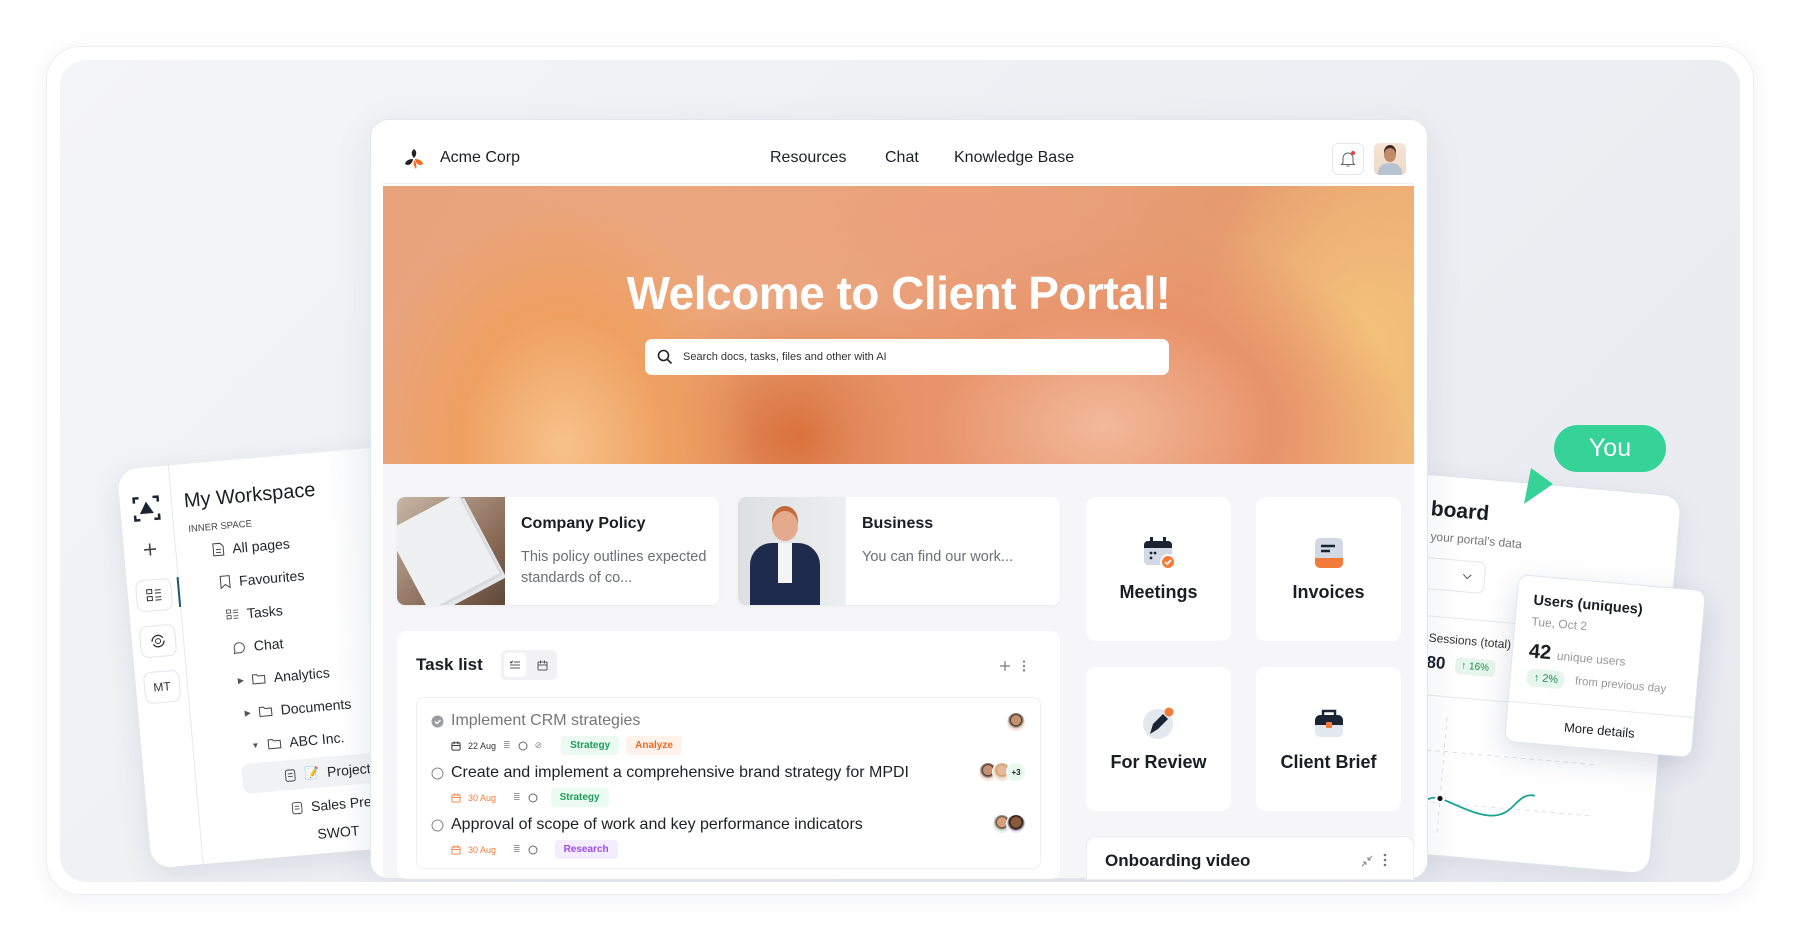  Describe the element at coordinates (1390, 159) in the screenshot. I see `user-avatar` at that location.